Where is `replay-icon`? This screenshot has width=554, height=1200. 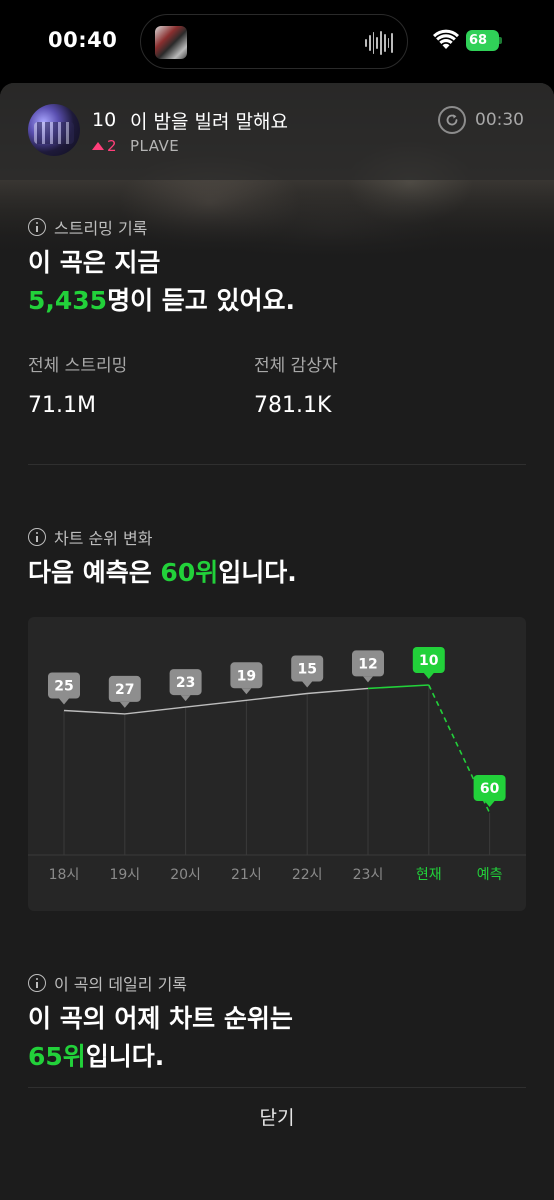 replay-icon is located at coordinates (452, 120).